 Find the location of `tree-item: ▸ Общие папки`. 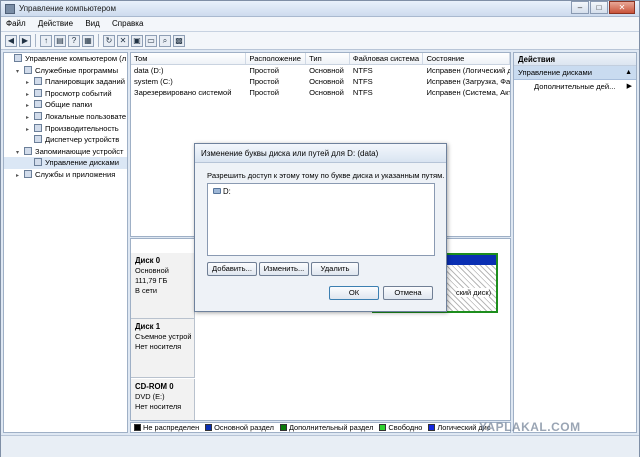

tree-item: ▸ Общие папки is located at coordinates (65, 105).